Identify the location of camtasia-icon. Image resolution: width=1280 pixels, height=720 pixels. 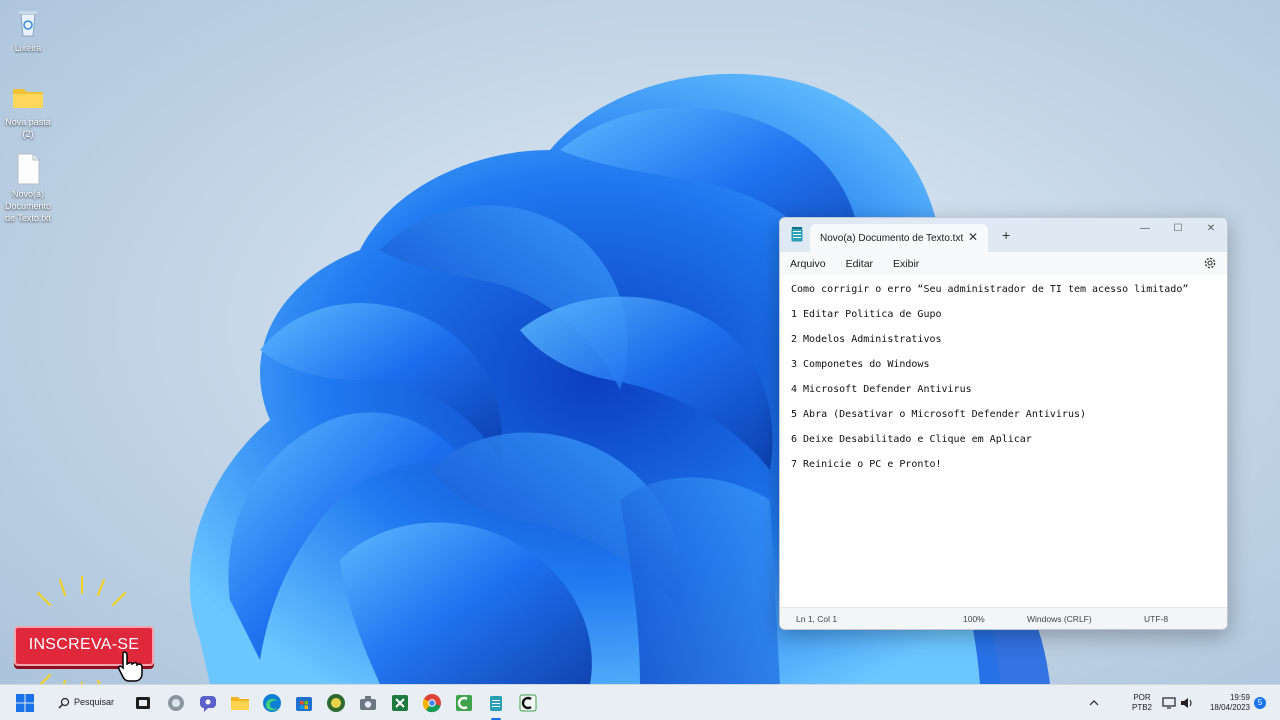
(464, 703).